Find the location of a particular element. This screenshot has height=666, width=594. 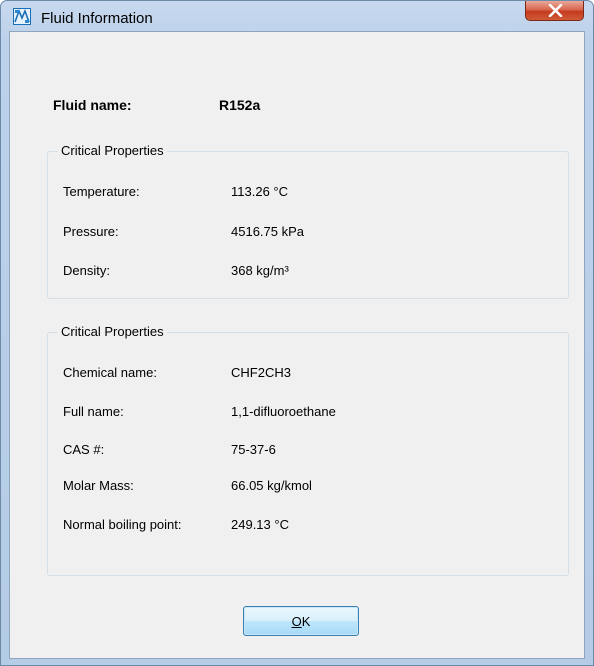

fluid-name-value: R152a is located at coordinates (240, 105).